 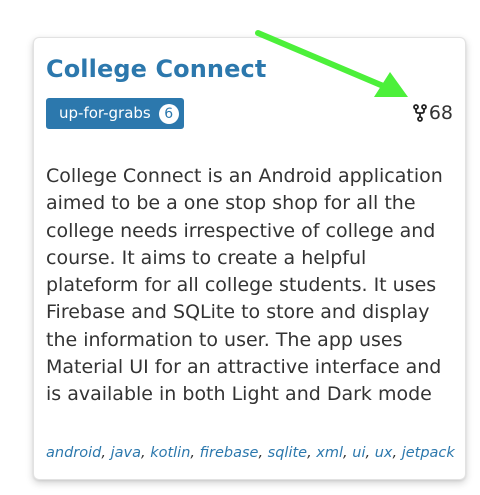 I want to click on label-badge: up-for-grabs 6, so click(x=115, y=113).